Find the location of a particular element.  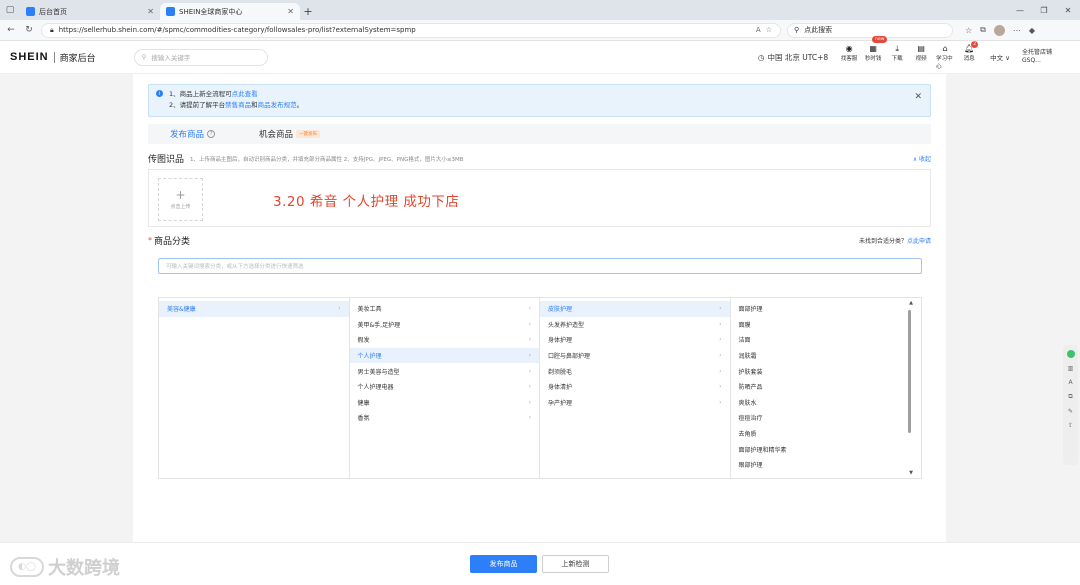

category-label: 去角质 is located at coordinates (747, 435).